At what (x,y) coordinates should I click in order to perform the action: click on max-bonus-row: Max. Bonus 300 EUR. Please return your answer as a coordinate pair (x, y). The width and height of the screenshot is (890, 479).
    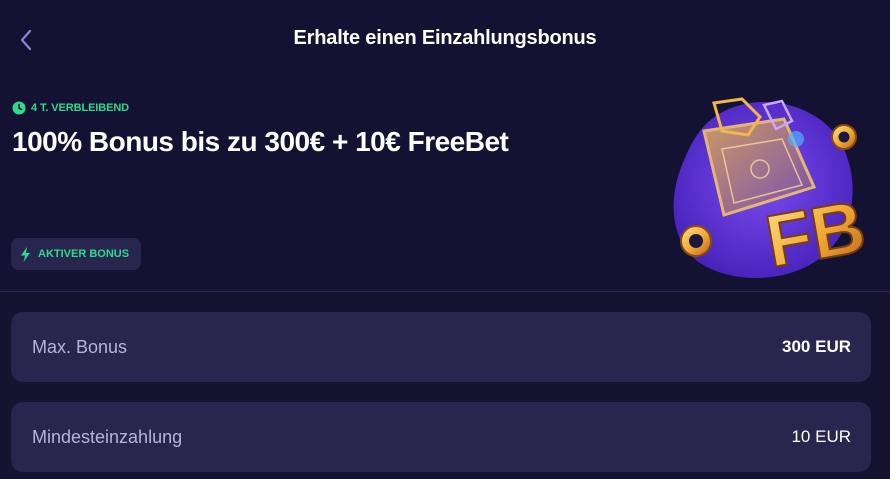
    Looking at the image, I should click on (441, 347).